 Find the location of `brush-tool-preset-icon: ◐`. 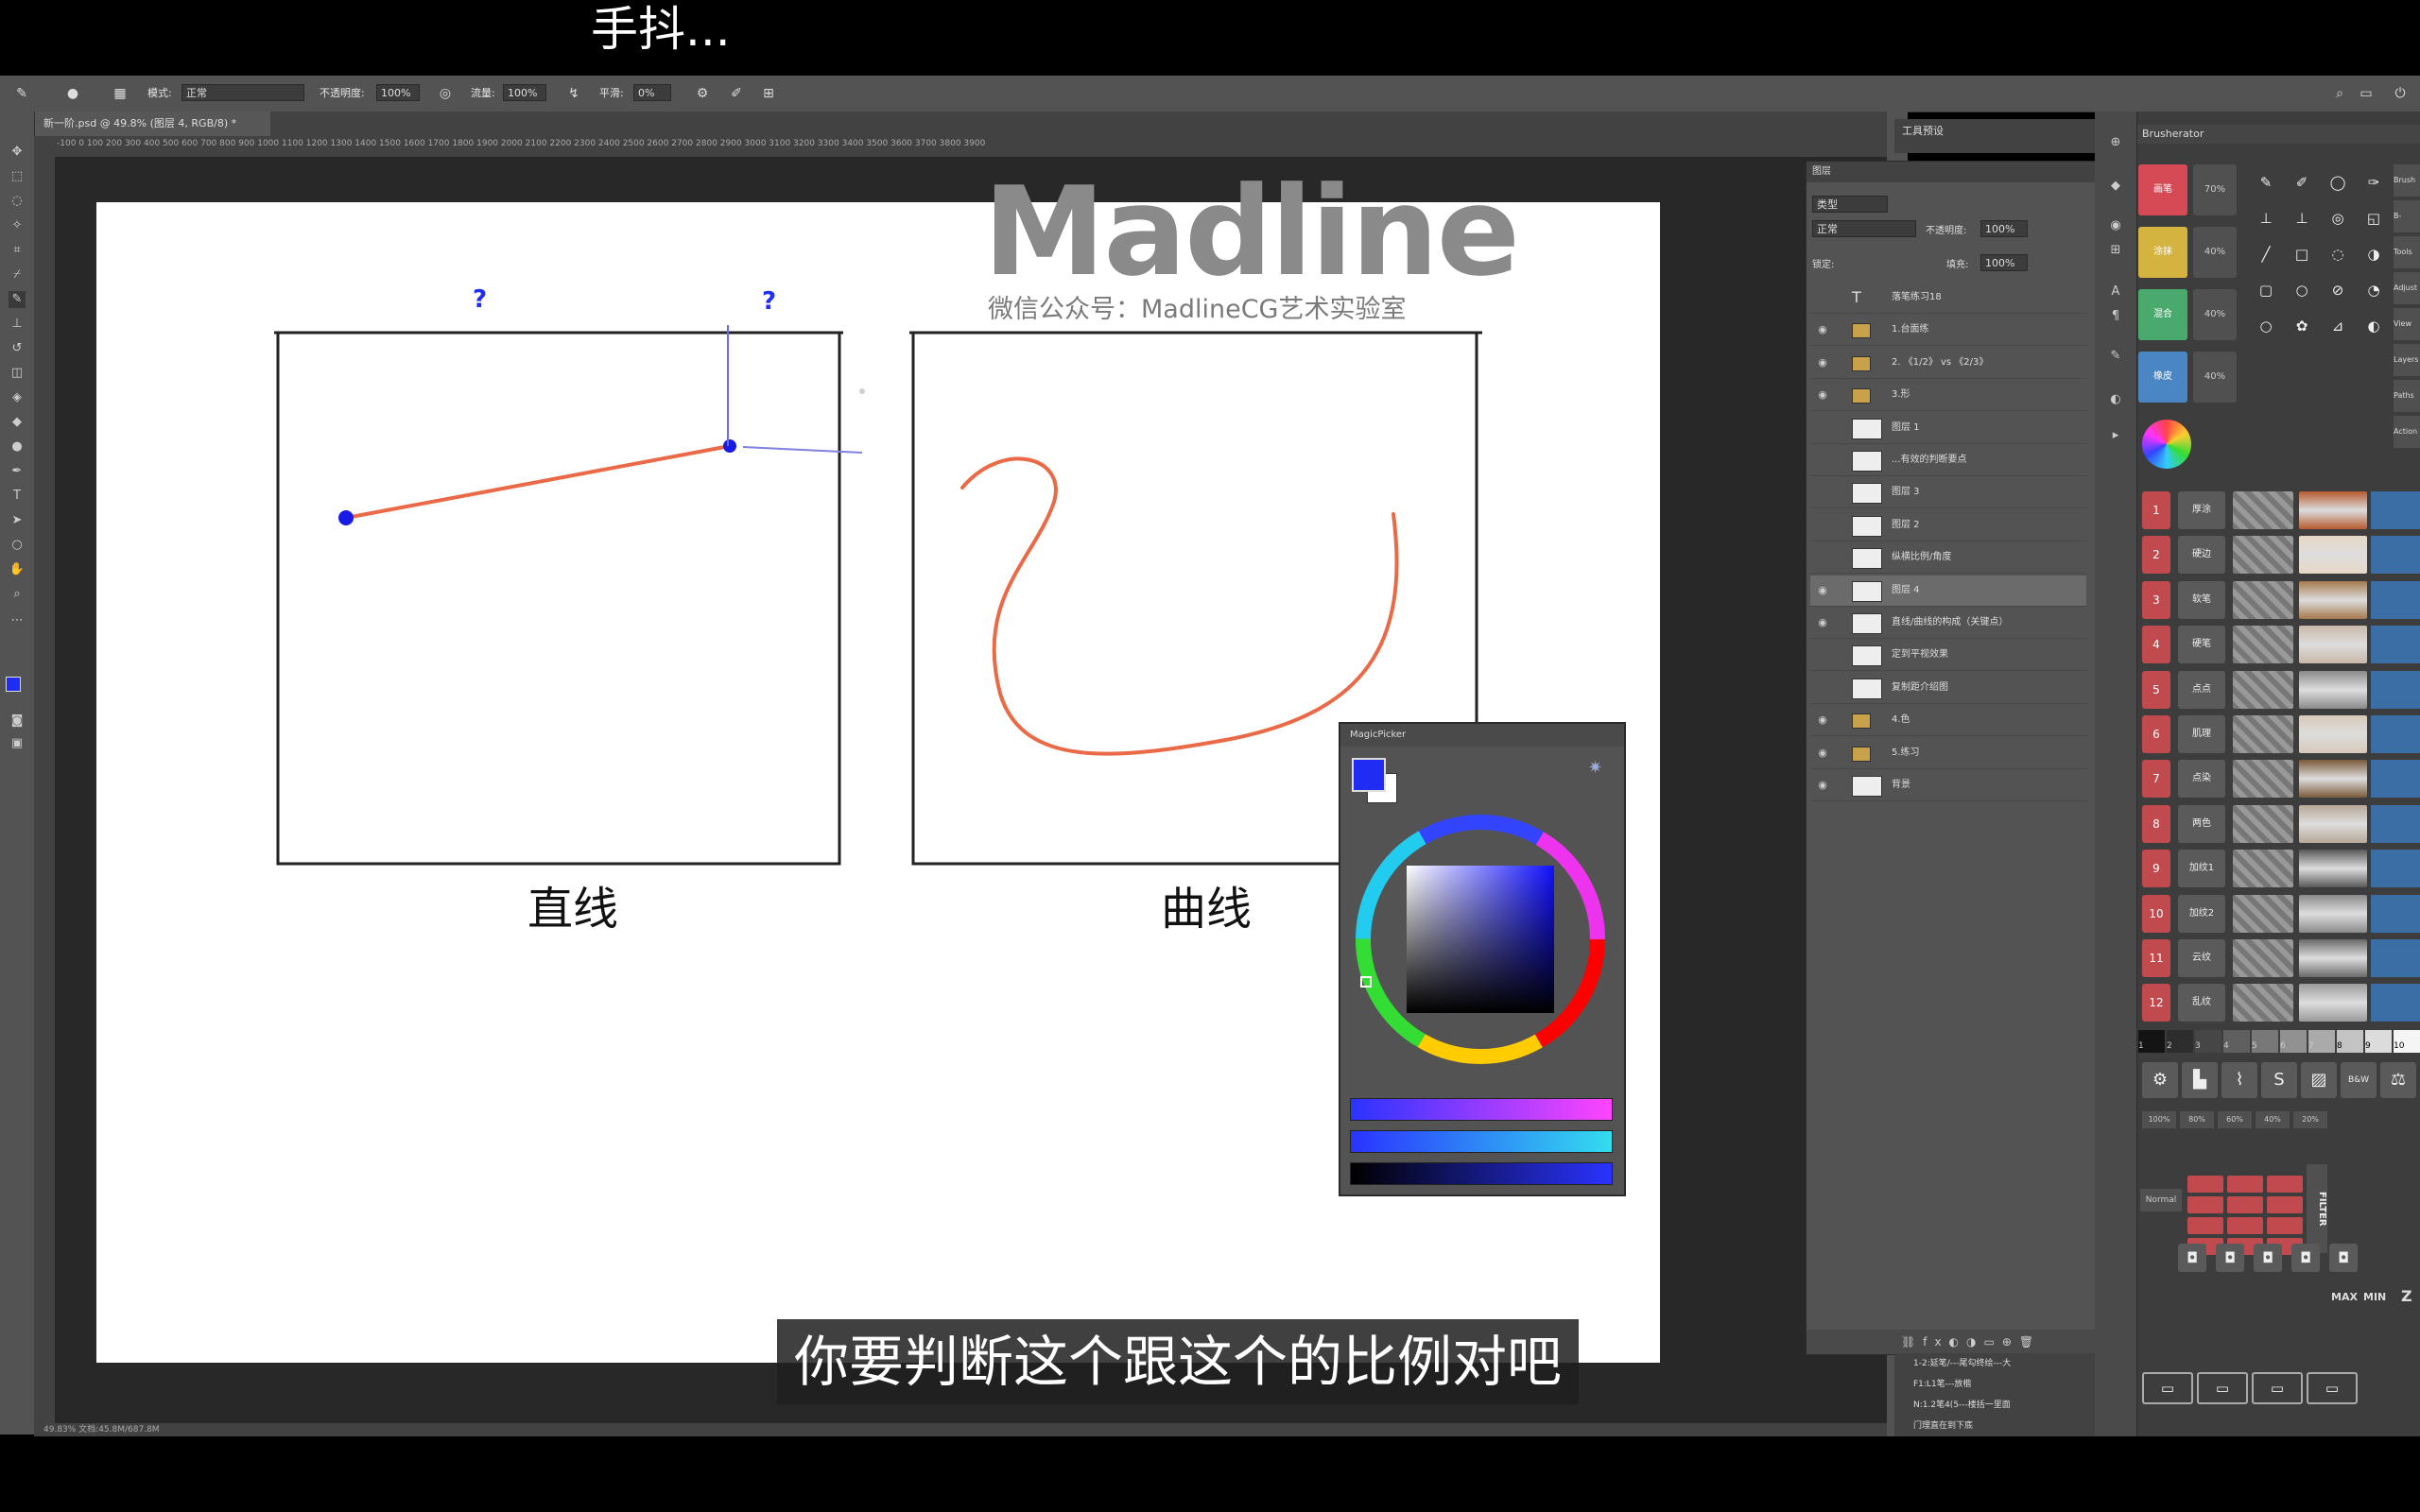

brush-tool-preset-icon: ◐ is located at coordinates (2374, 326).